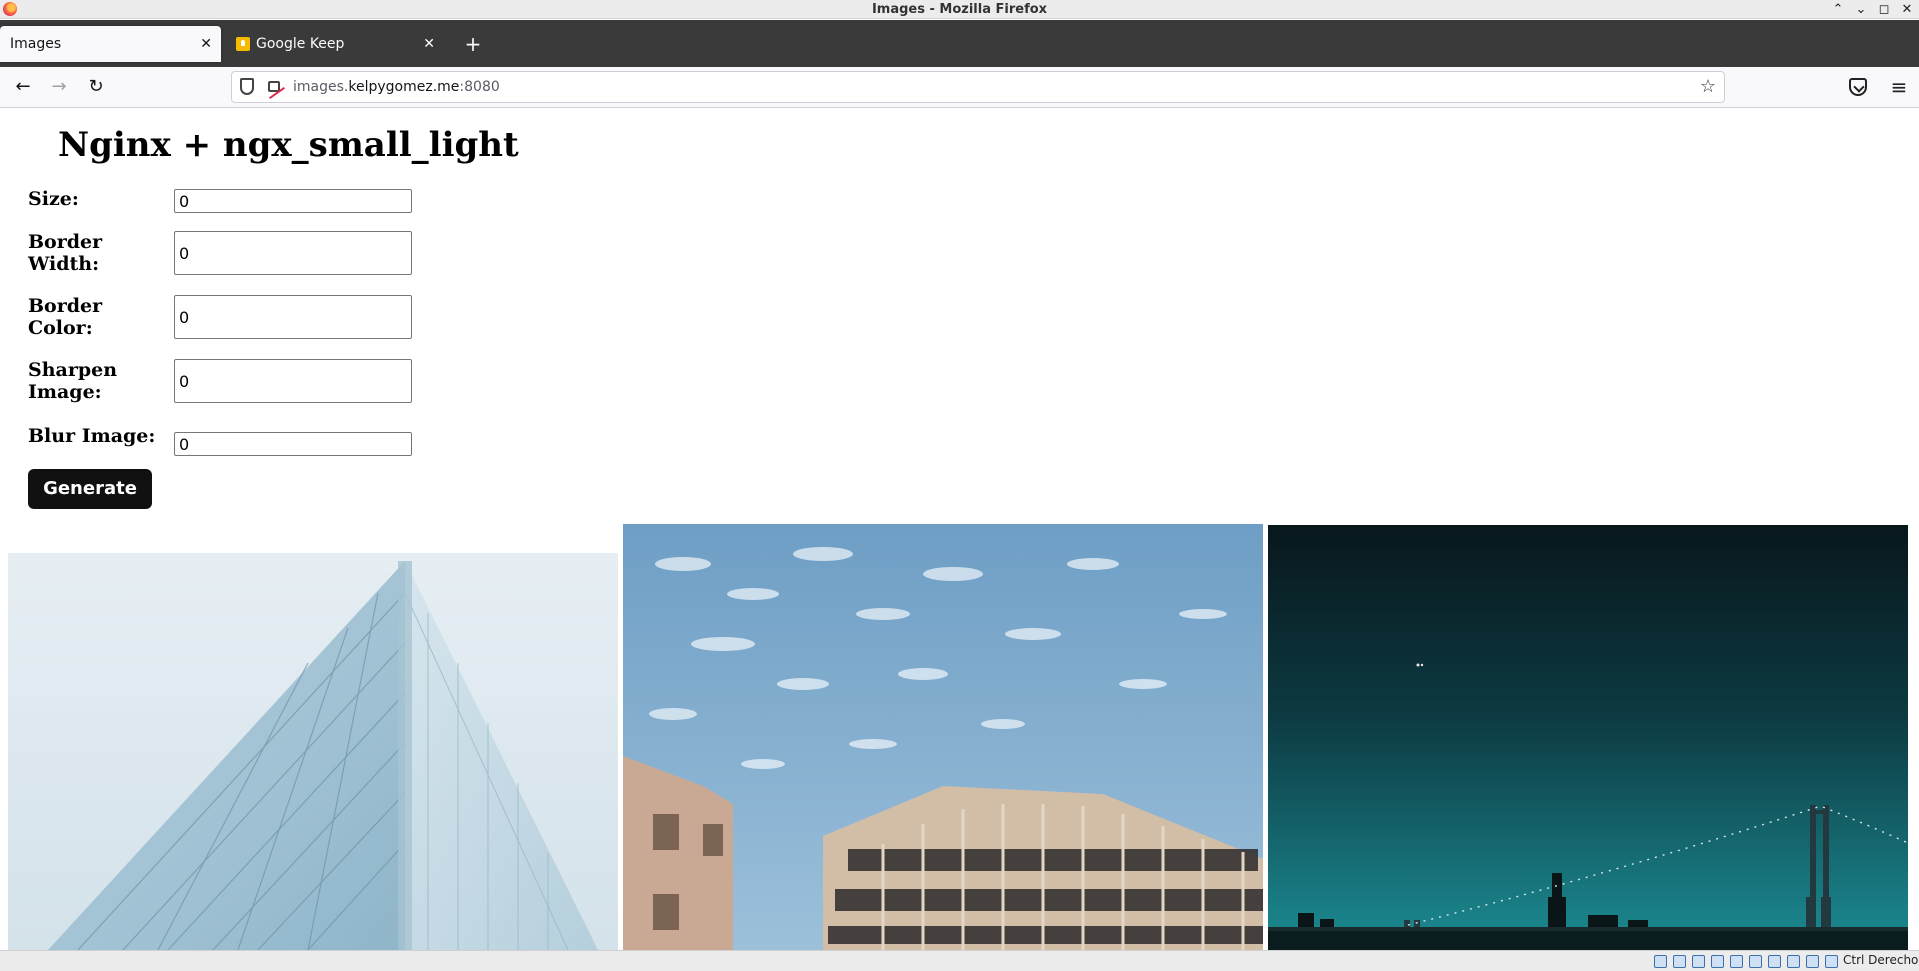 The height and width of the screenshot is (971, 1919). Describe the element at coordinates (959, 43) in the screenshot. I see `tab-strip: Images ✕ Google Keep ✕ +` at that location.